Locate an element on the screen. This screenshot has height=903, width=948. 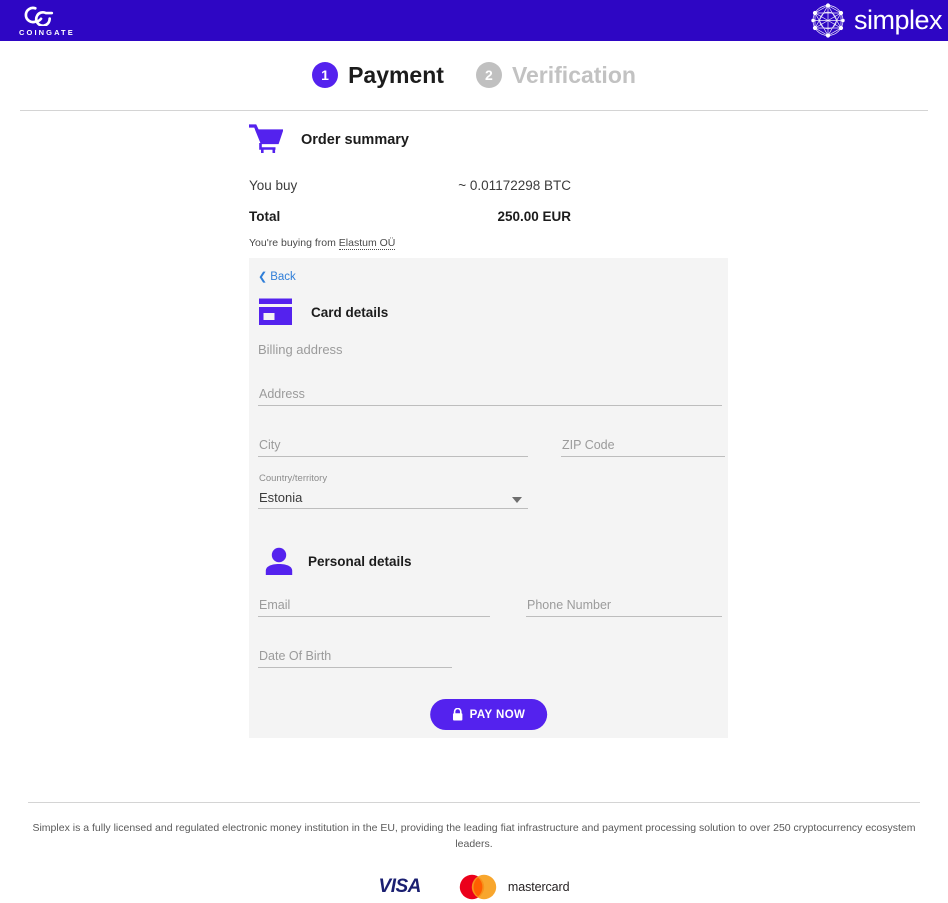
card-details-header: Card details is located at coordinates (323, 312).